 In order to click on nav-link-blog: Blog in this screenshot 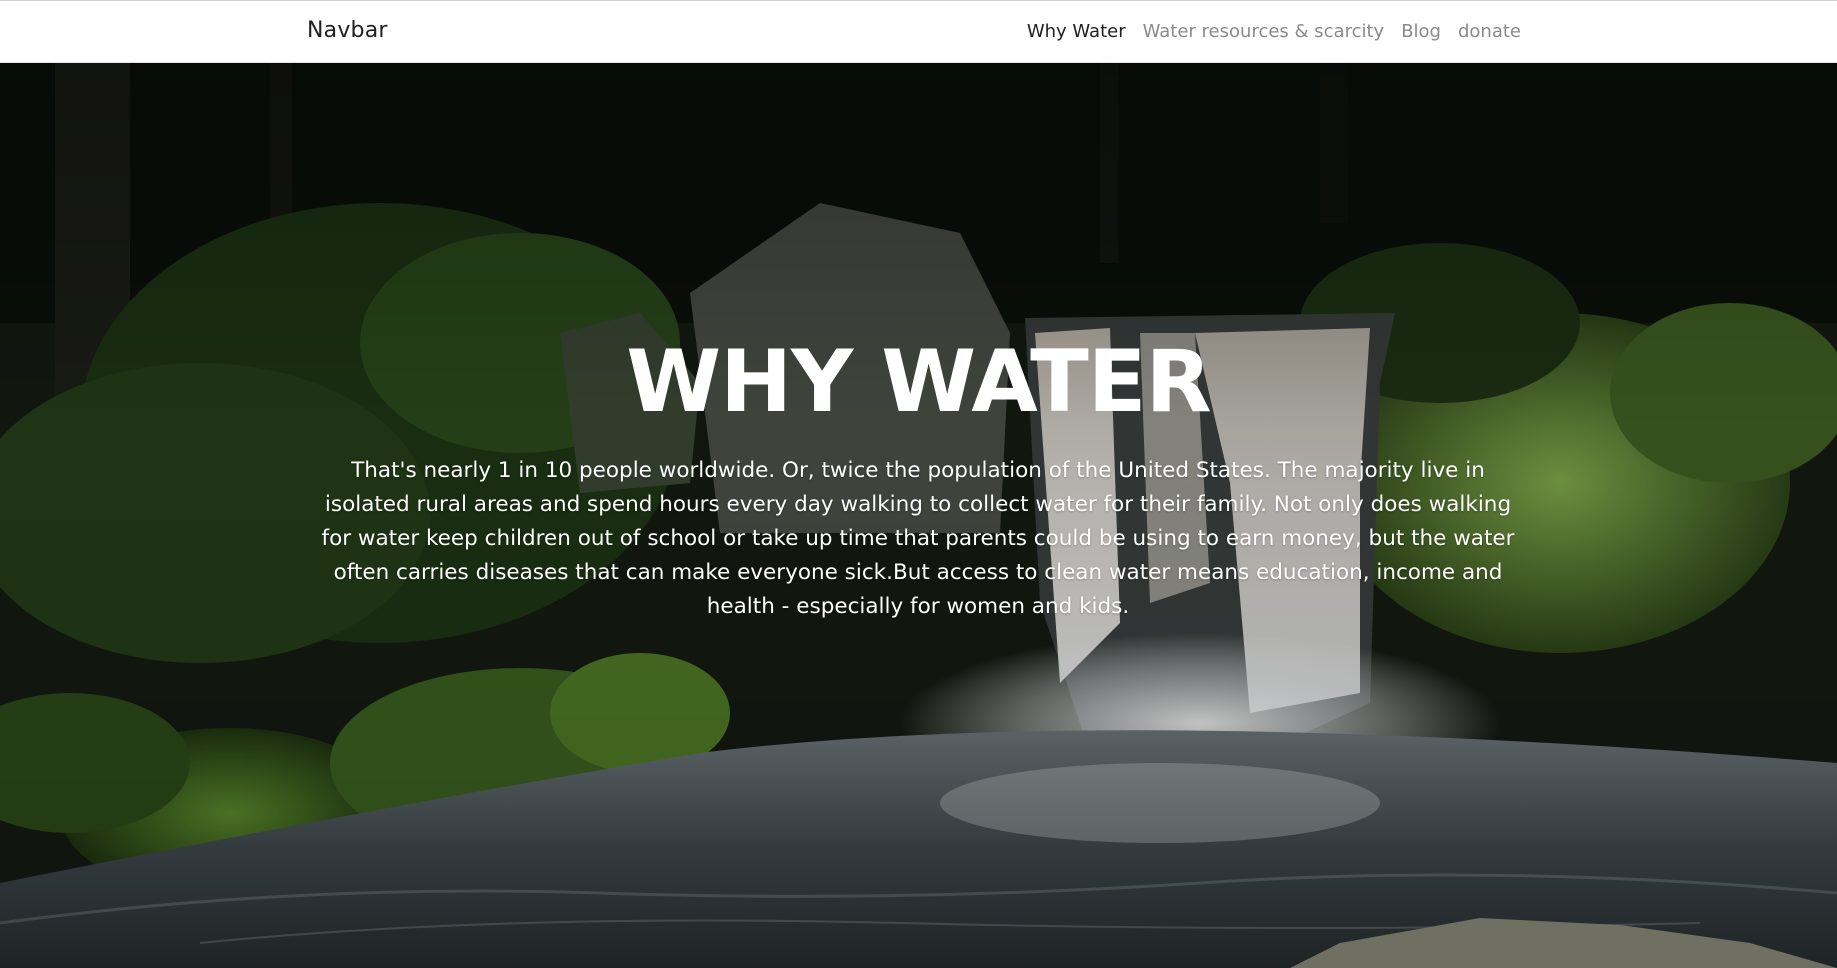, I will do `click(1421, 31)`.